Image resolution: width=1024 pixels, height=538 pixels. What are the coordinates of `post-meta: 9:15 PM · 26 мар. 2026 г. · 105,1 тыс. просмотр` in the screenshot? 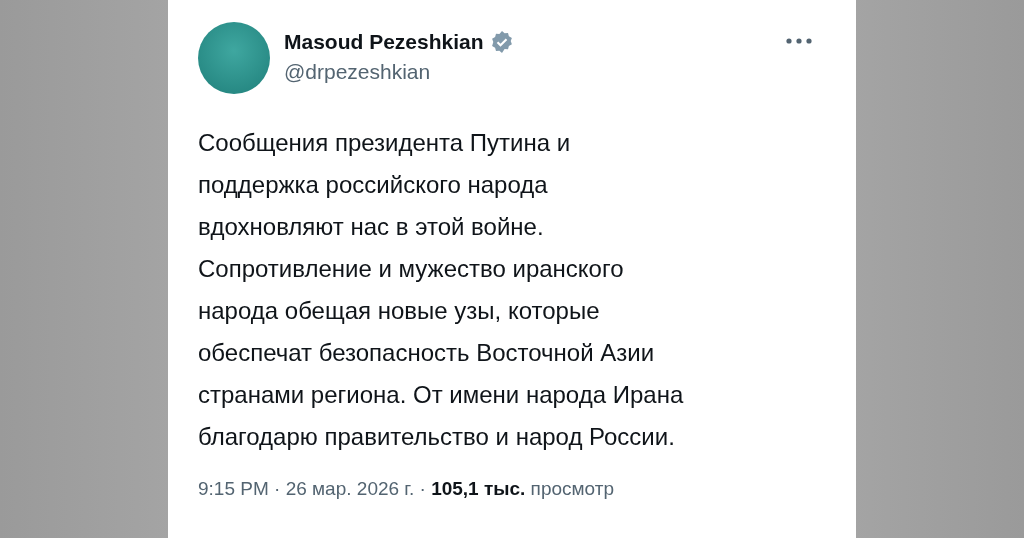 It's located at (407, 489).